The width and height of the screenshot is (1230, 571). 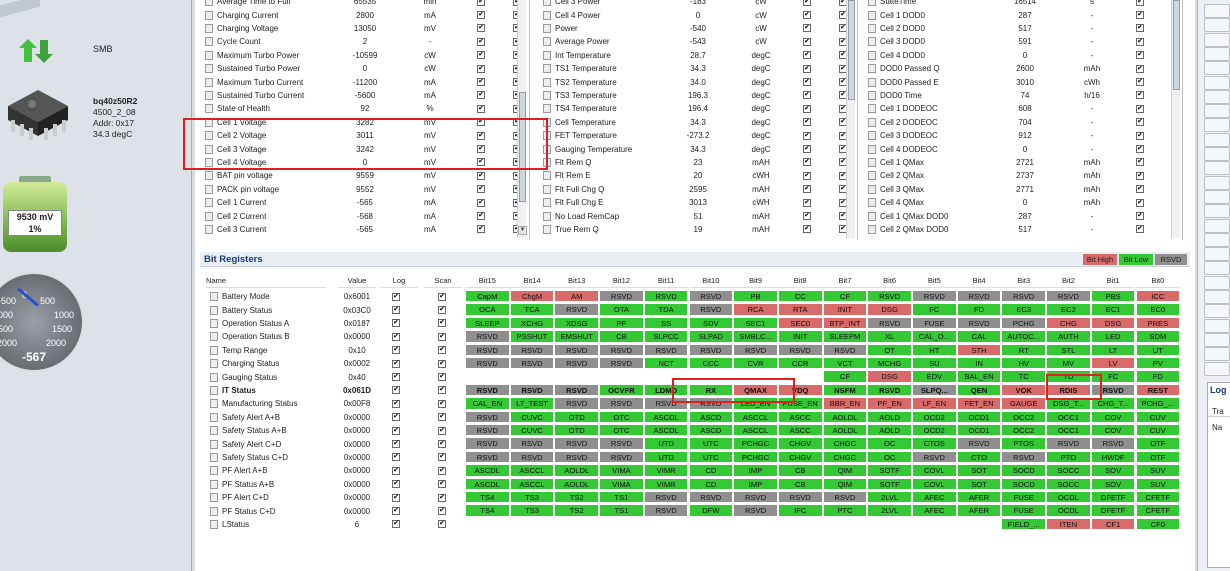 I want to click on register-row: Cell 3 QMax2771mAh✔✔, so click(x=1024, y=189).